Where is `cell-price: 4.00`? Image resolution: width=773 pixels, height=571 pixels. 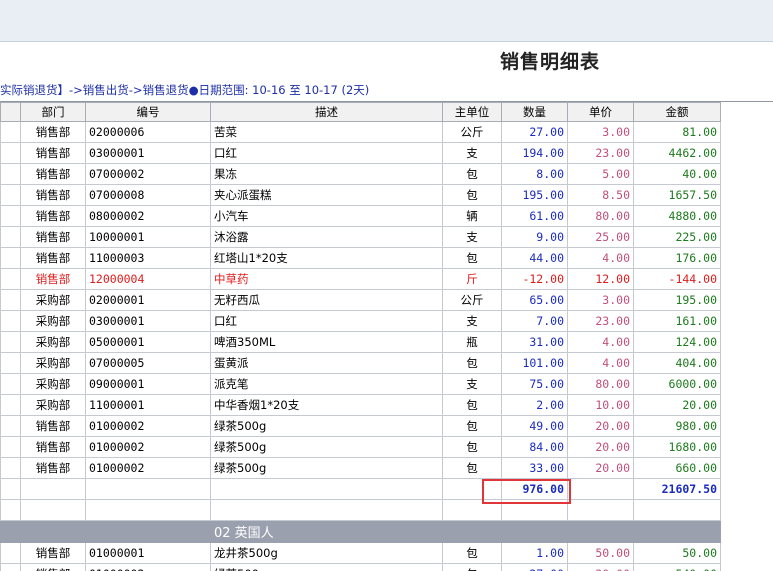
cell-price: 4.00 is located at coordinates (601, 363).